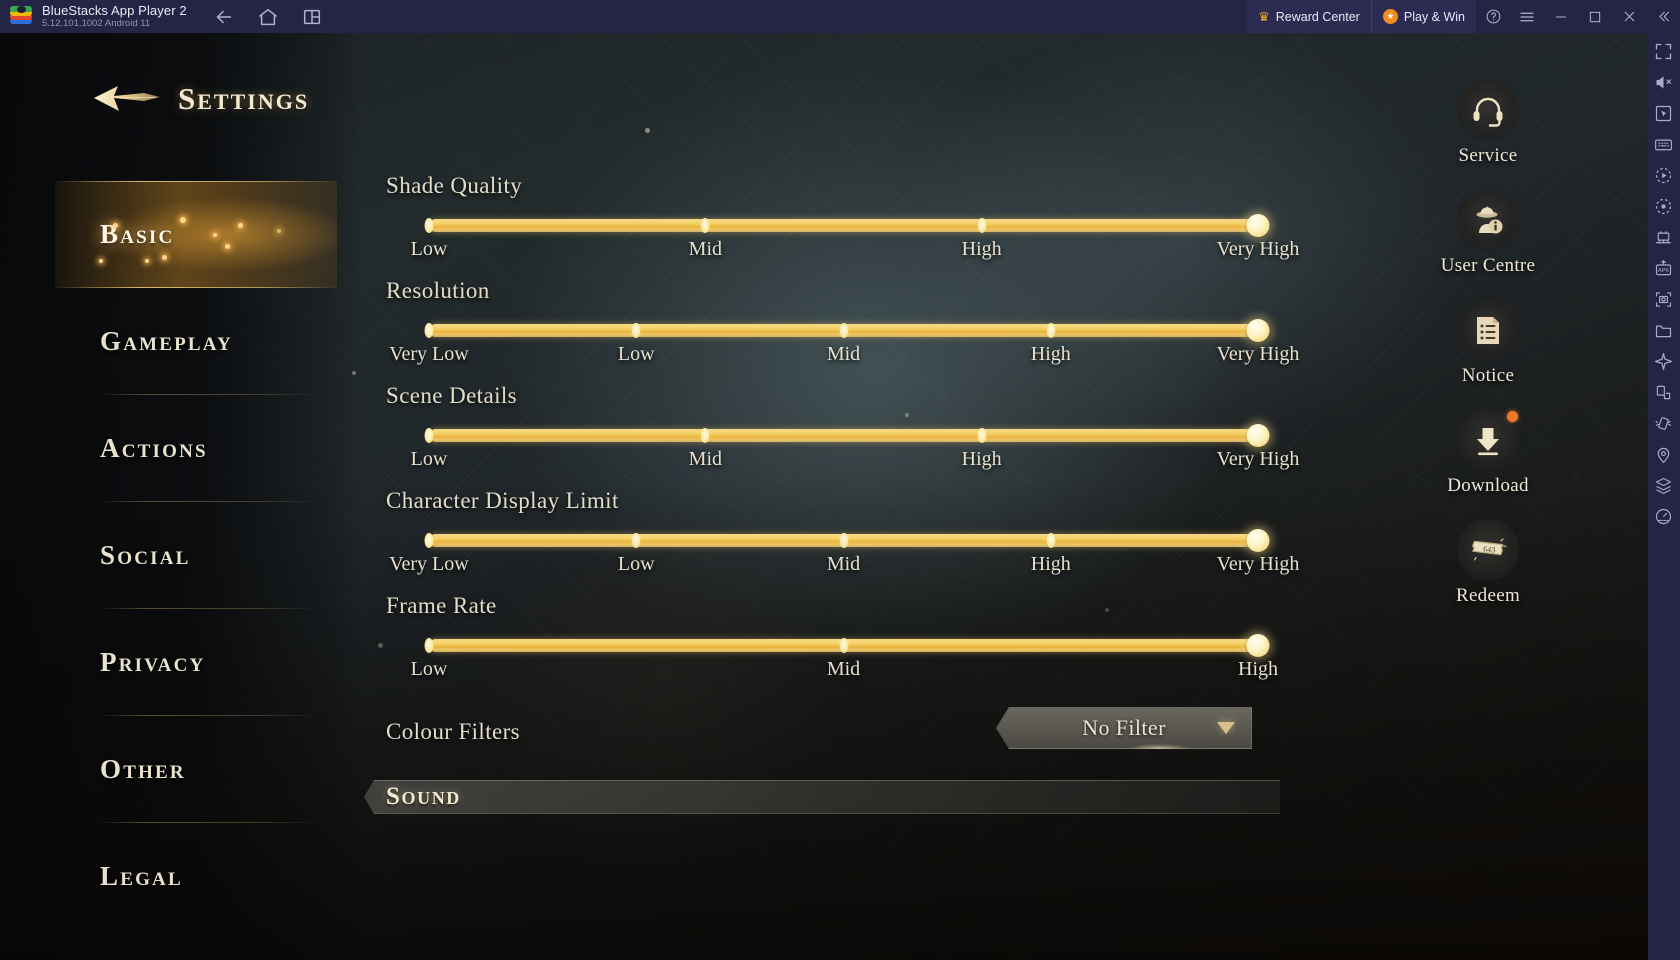 This screenshot has height=960, width=1680. What do you see at coordinates (981, 459) in the screenshot?
I see `slider-tick-label: High` at bounding box center [981, 459].